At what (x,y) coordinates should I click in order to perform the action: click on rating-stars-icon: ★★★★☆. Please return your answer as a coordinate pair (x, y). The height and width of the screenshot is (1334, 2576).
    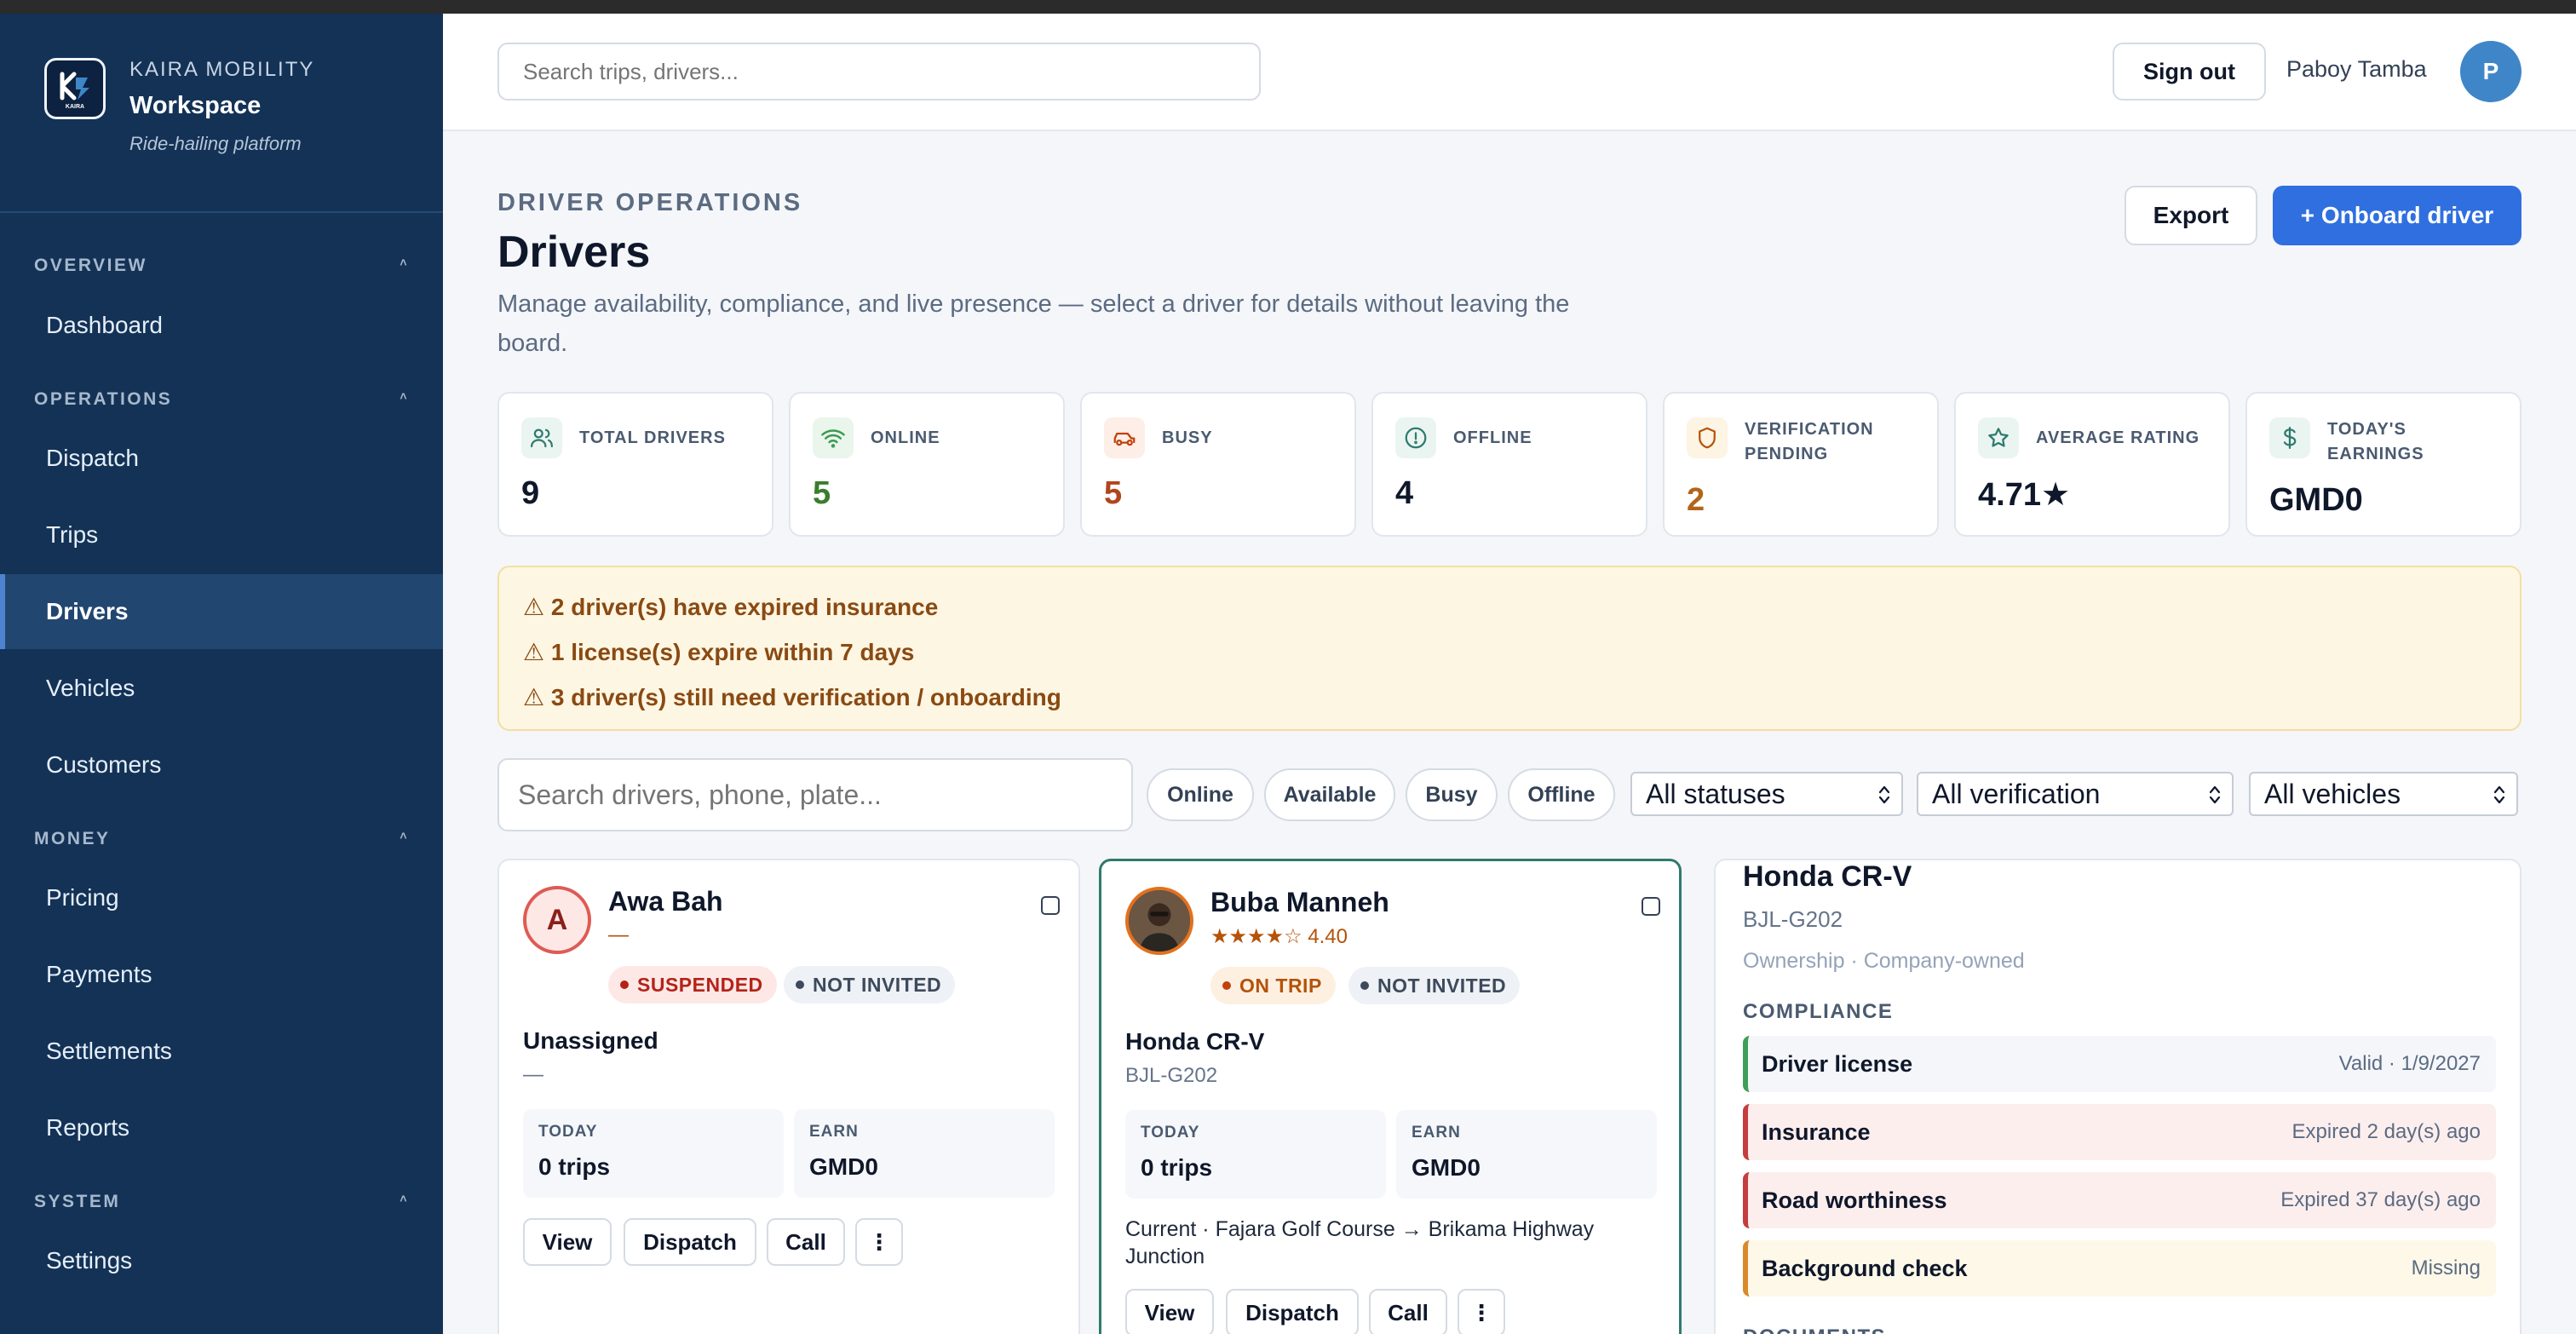
    Looking at the image, I should click on (1256, 937).